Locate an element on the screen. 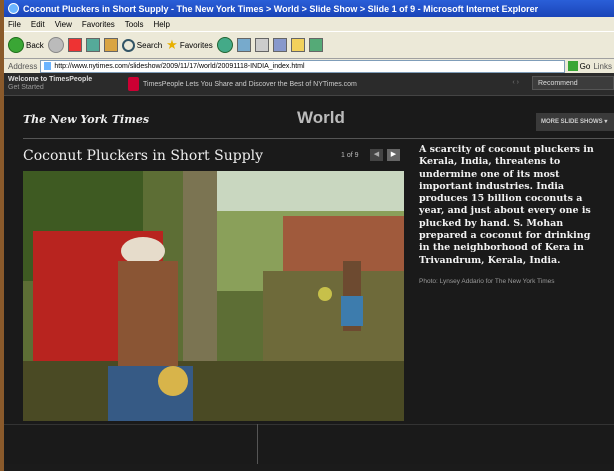 This screenshot has width=614, height=471. media-icon is located at coordinates (224, 45).